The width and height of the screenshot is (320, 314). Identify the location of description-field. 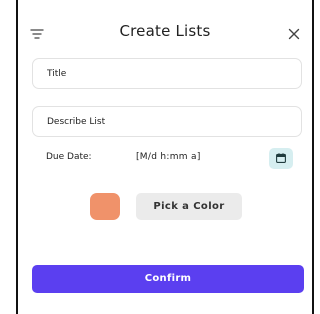
(167, 121).